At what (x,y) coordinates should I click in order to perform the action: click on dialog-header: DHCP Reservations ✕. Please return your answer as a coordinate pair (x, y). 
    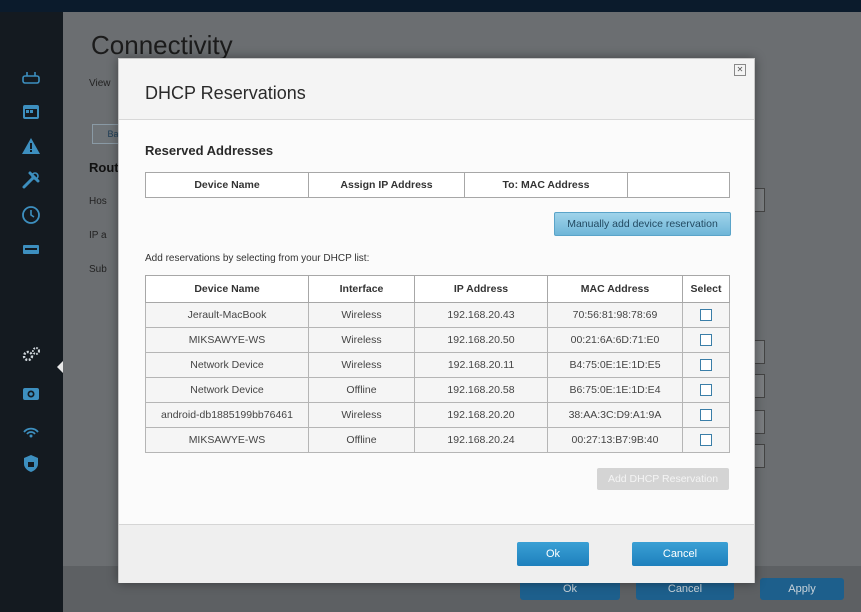
    Looking at the image, I should click on (436, 89).